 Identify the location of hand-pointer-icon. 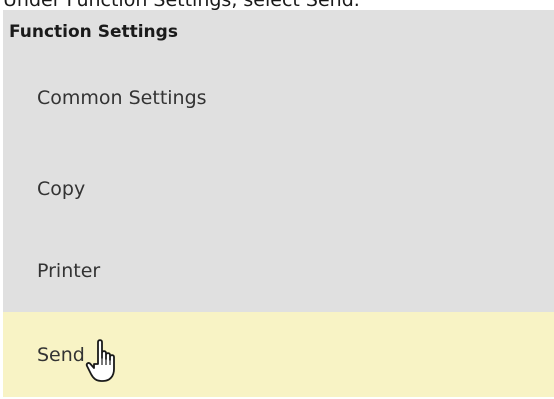
(100, 360).